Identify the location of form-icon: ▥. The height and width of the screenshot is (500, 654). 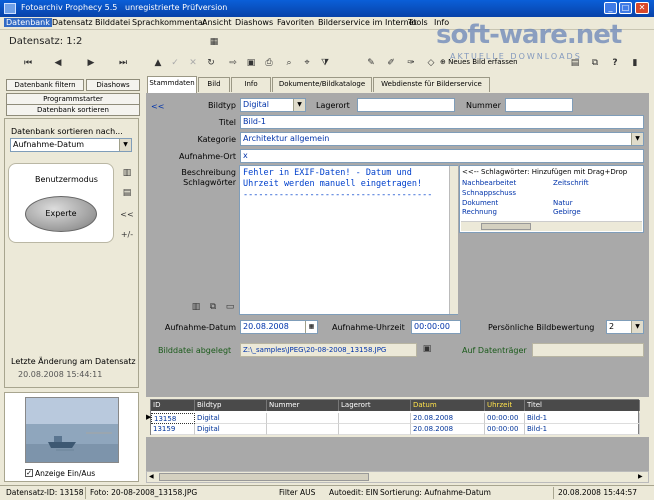
(127, 173).